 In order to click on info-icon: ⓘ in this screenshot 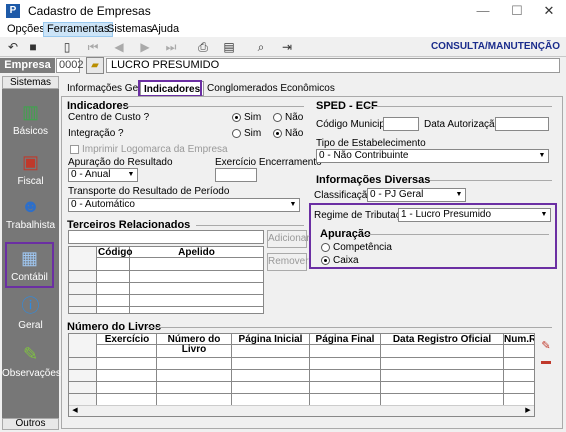, I will do `click(30, 306)`.